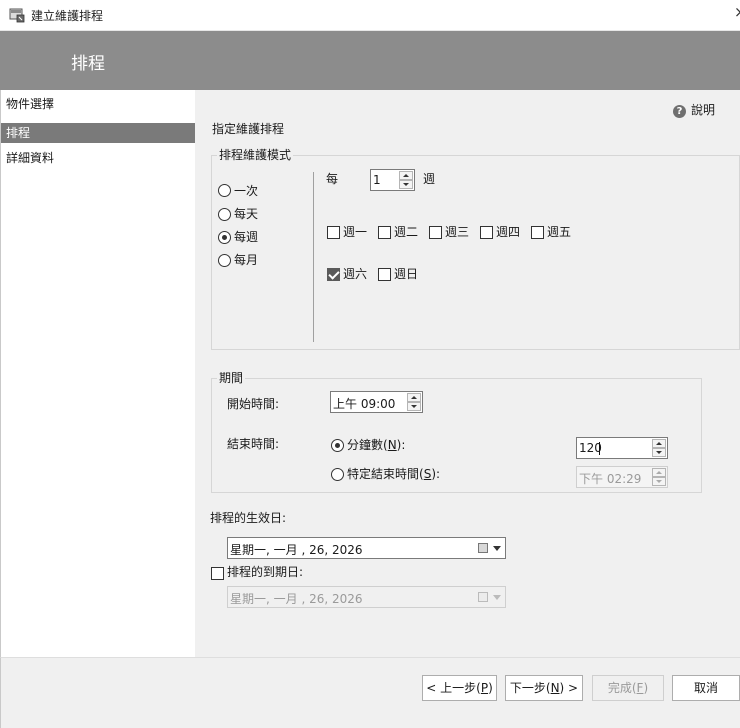 This screenshot has height=728, width=740. What do you see at coordinates (459, 688) in the screenshot?
I see `back-button: < 上一步(P)` at bounding box center [459, 688].